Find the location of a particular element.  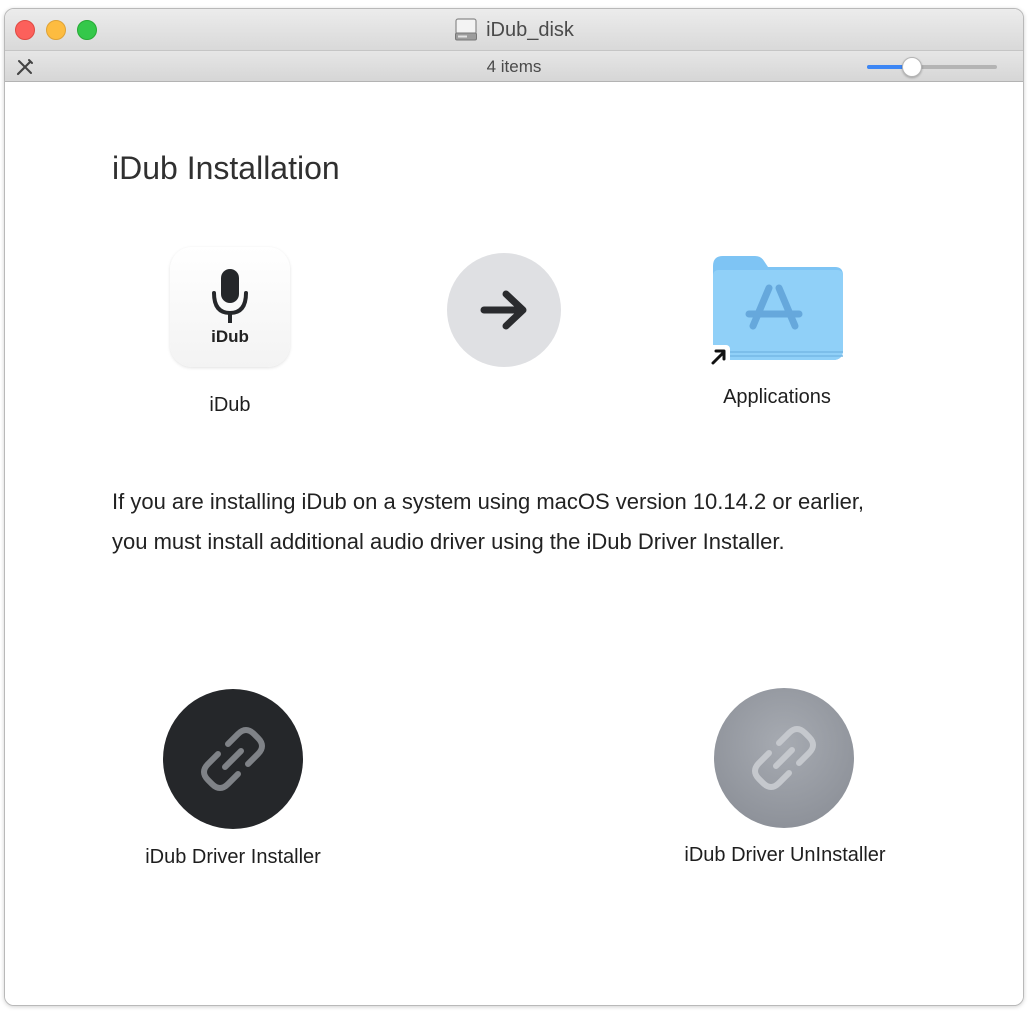

applications-folder is located at coordinates (778, 309).